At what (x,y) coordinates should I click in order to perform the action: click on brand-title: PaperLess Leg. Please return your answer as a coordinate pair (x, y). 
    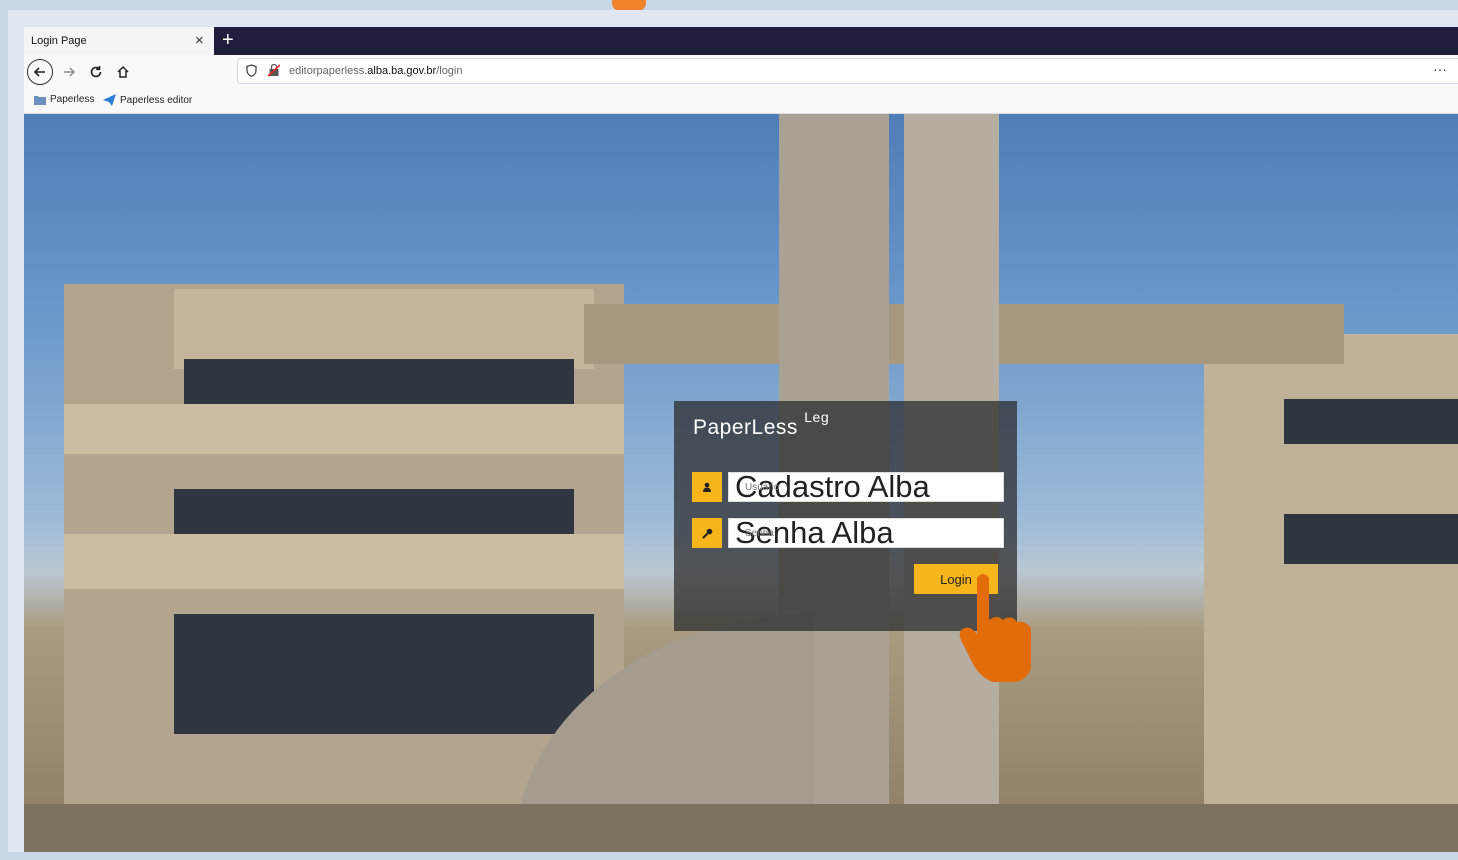
    Looking at the image, I should click on (761, 424).